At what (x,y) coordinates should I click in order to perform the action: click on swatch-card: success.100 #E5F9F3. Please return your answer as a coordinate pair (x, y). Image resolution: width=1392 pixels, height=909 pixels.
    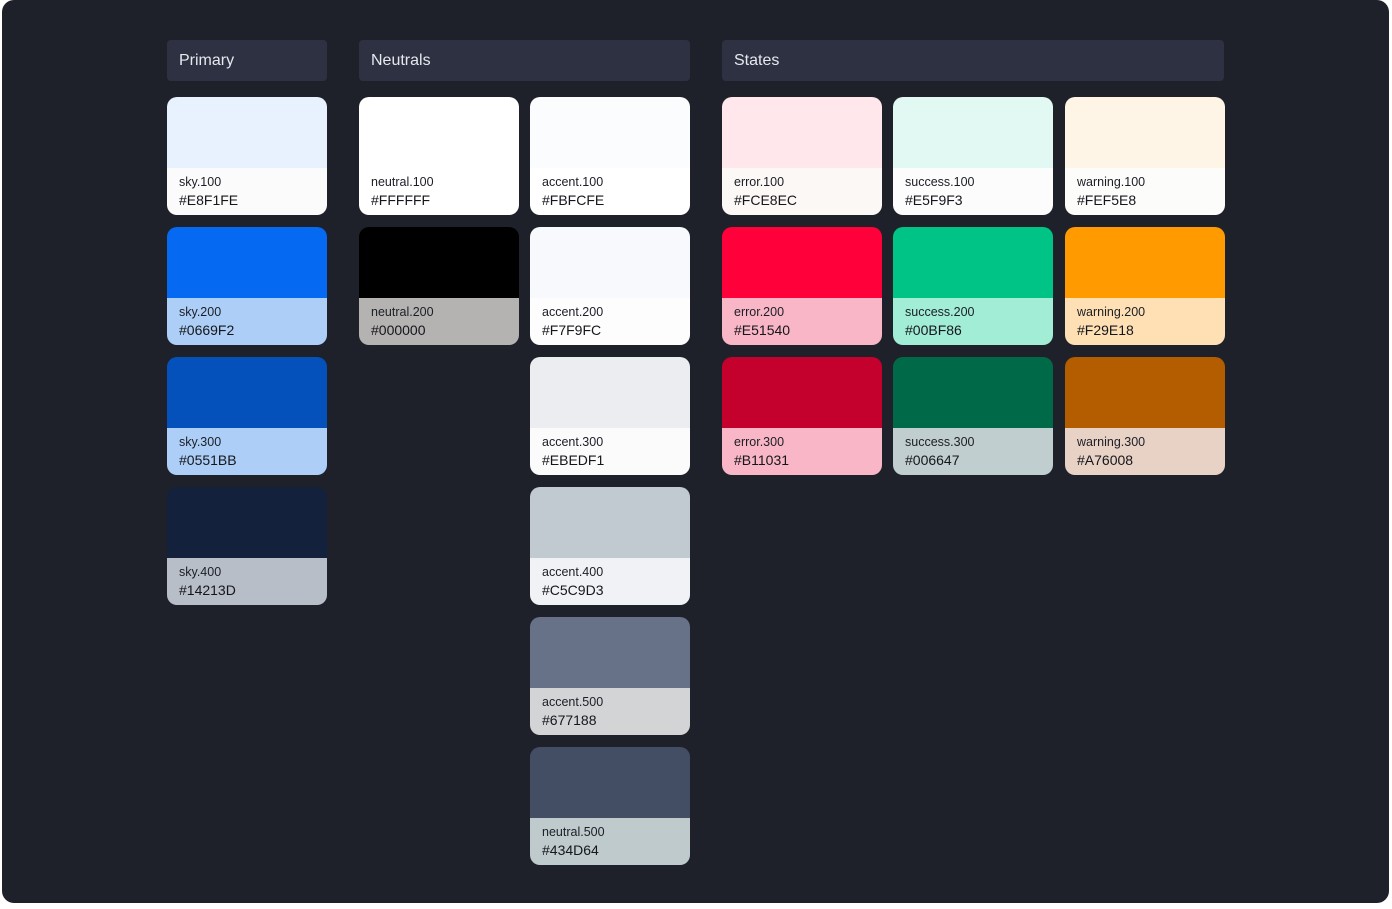
    Looking at the image, I should click on (973, 156).